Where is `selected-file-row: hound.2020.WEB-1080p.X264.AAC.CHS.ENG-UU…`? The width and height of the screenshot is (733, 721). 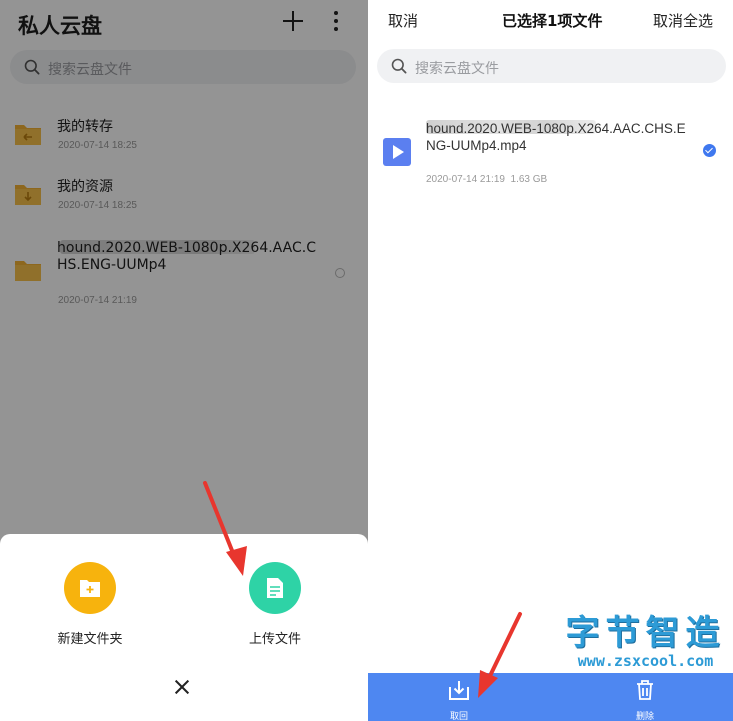
selected-file-row: hound.2020.WEB-1080p.X264.AAC.CHS.ENG-UU… is located at coordinates (550, 150).